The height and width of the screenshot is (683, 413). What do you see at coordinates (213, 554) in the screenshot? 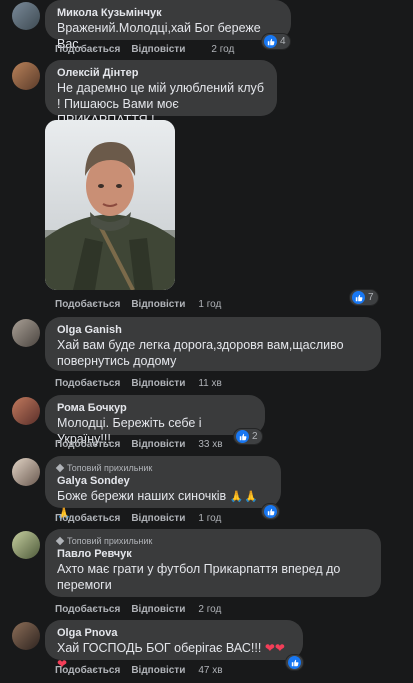
I see `comment-author: Павло Ревчук` at bounding box center [213, 554].